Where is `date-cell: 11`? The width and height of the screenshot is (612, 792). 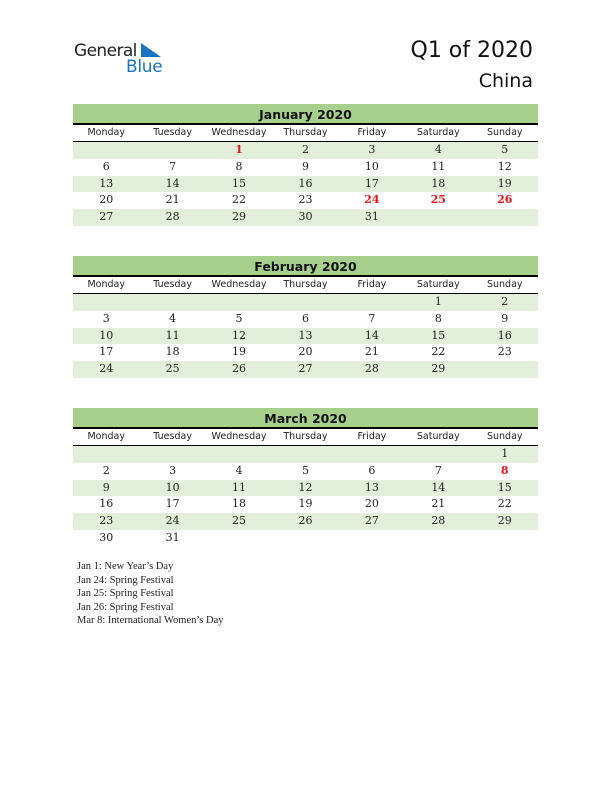
date-cell: 11 is located at coordinates (438, 166).